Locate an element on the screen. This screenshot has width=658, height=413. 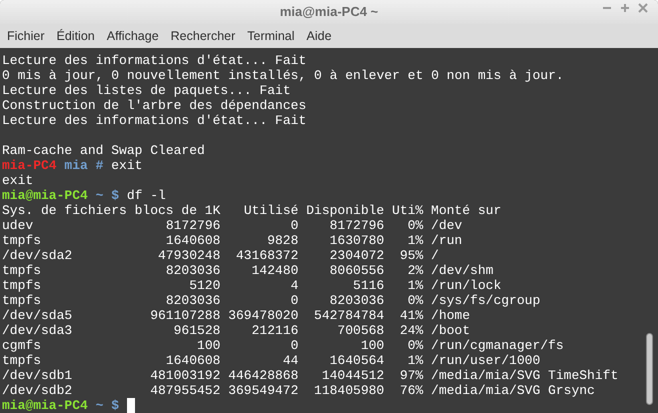
output-line: Ram-cache and Swap Cleared is located at coordinates (103, 150).